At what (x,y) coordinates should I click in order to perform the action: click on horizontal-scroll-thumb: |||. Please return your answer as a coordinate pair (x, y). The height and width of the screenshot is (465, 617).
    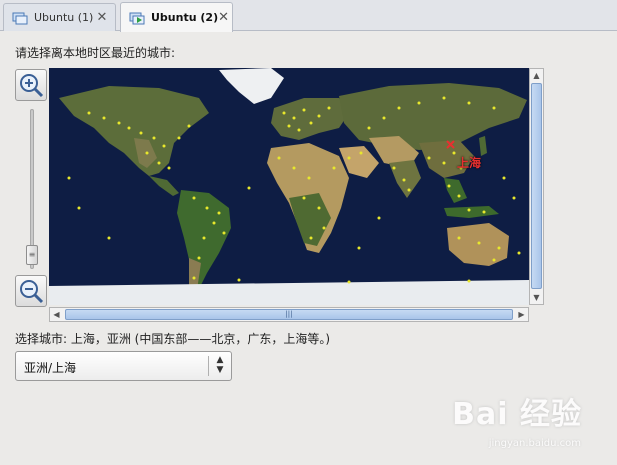
    Looking at the image, I should click on (289, 314).